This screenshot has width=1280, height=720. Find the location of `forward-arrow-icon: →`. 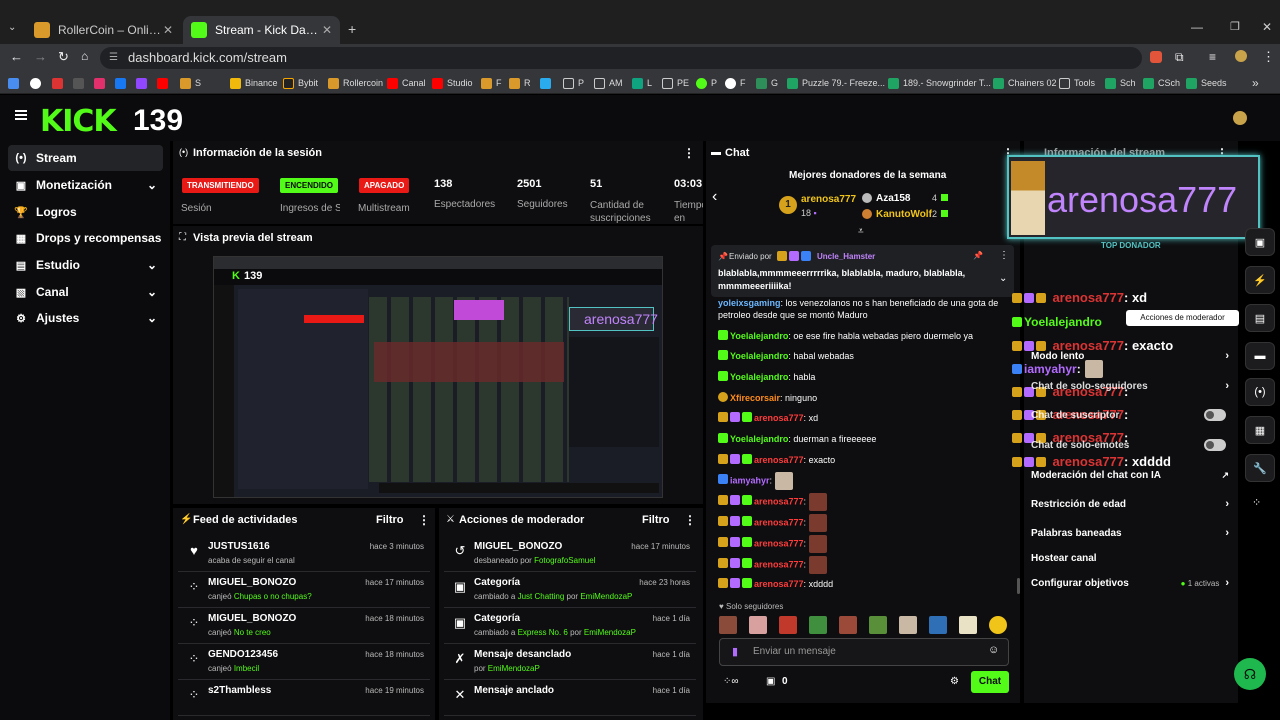

forward-arrow-icon: → is located at coordinates (40, 56).